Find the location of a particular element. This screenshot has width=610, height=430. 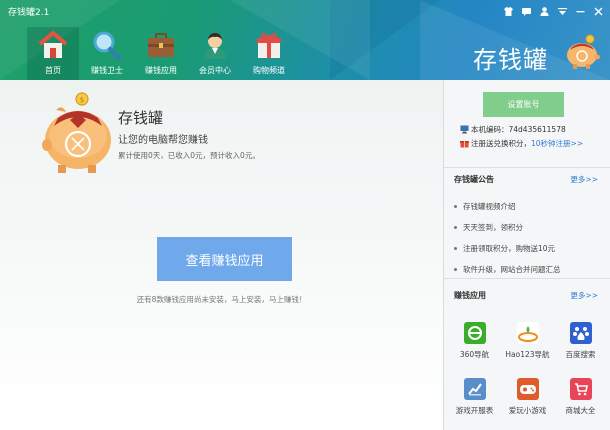

notices-more-link: 更多>> is located at coordinates (584, 179).